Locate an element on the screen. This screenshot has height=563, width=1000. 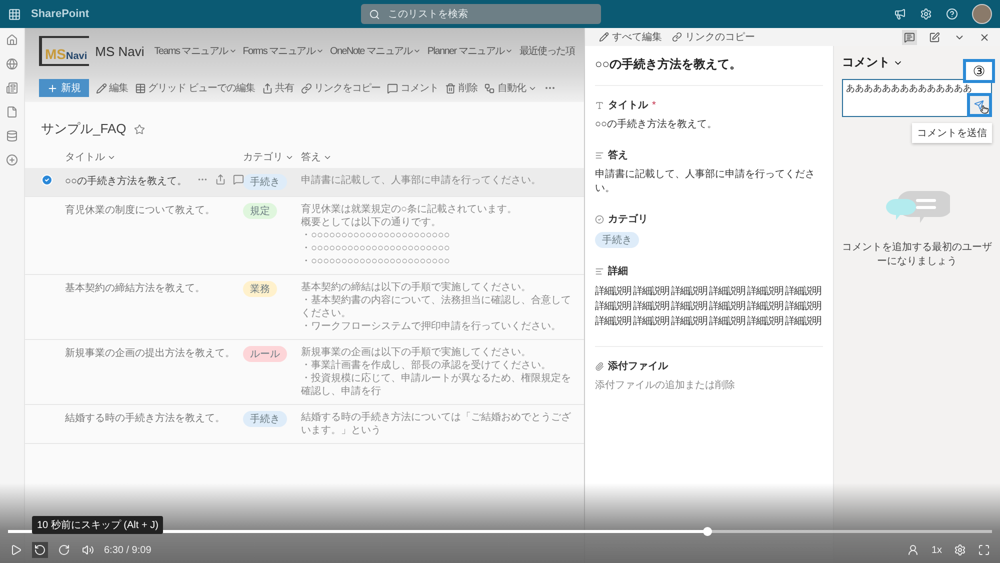
check-circle-icon is located at coordinates (599, 219).